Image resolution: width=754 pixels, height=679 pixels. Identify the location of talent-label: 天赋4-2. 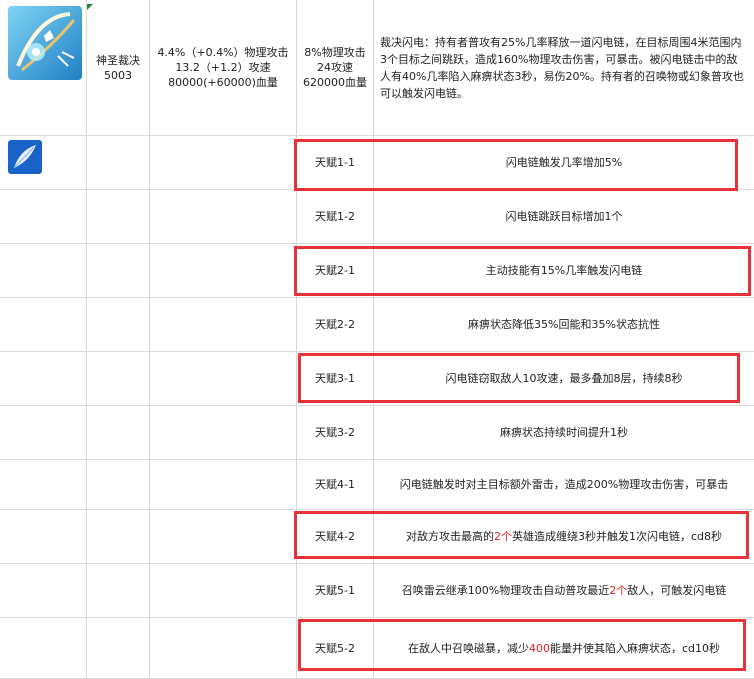
(335, 536).